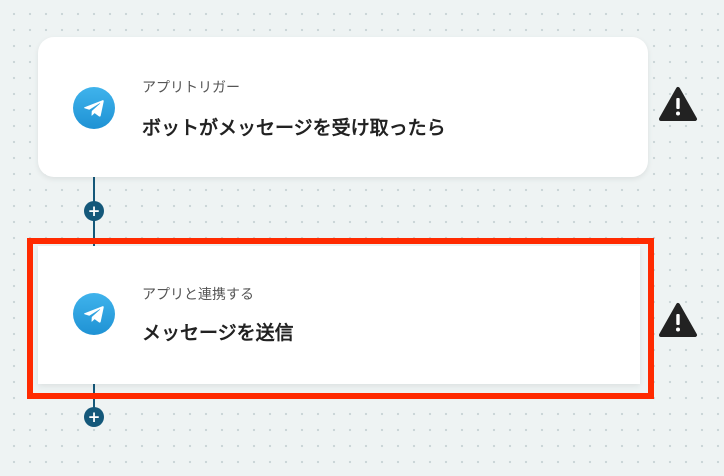  I want to click on step-subtitle: アプリと連携する, so click(198, 295).